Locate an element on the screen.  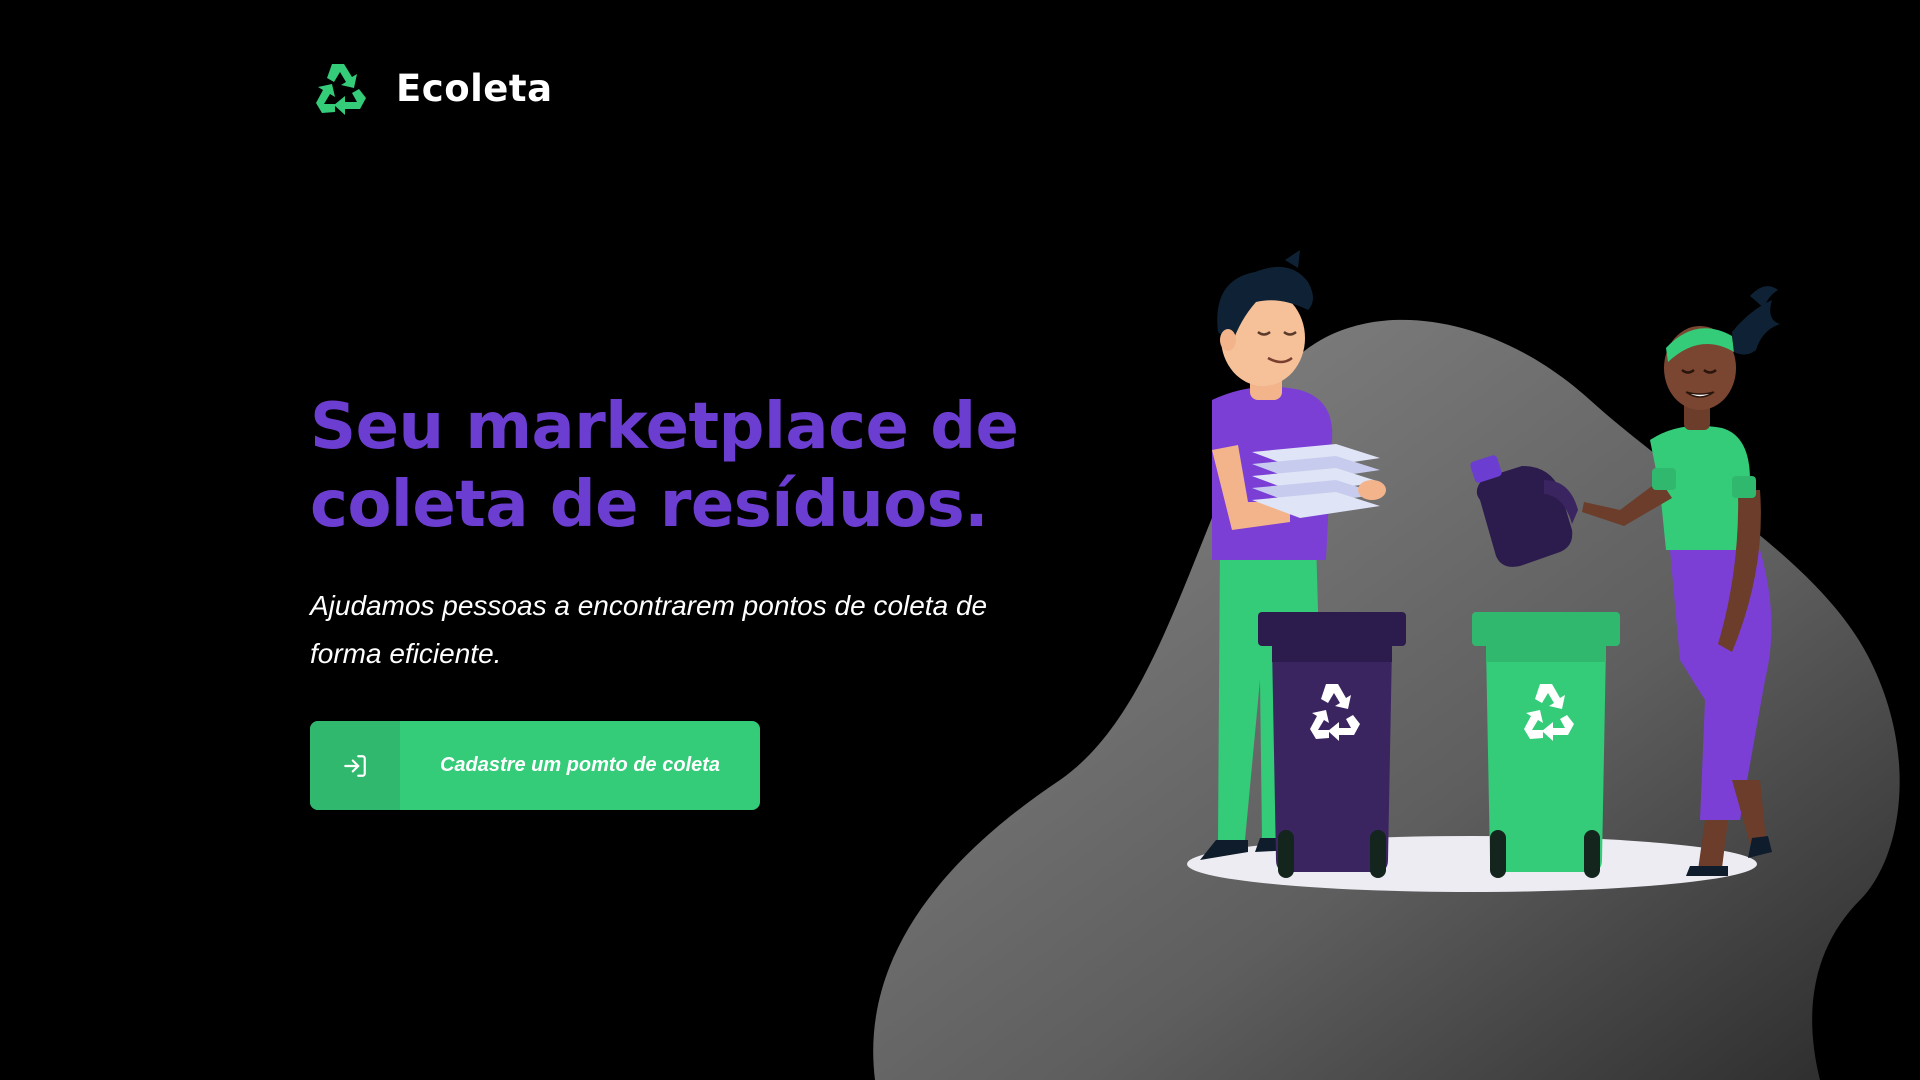
brand-name: Ecoleta is located at coordinates (474, 88).